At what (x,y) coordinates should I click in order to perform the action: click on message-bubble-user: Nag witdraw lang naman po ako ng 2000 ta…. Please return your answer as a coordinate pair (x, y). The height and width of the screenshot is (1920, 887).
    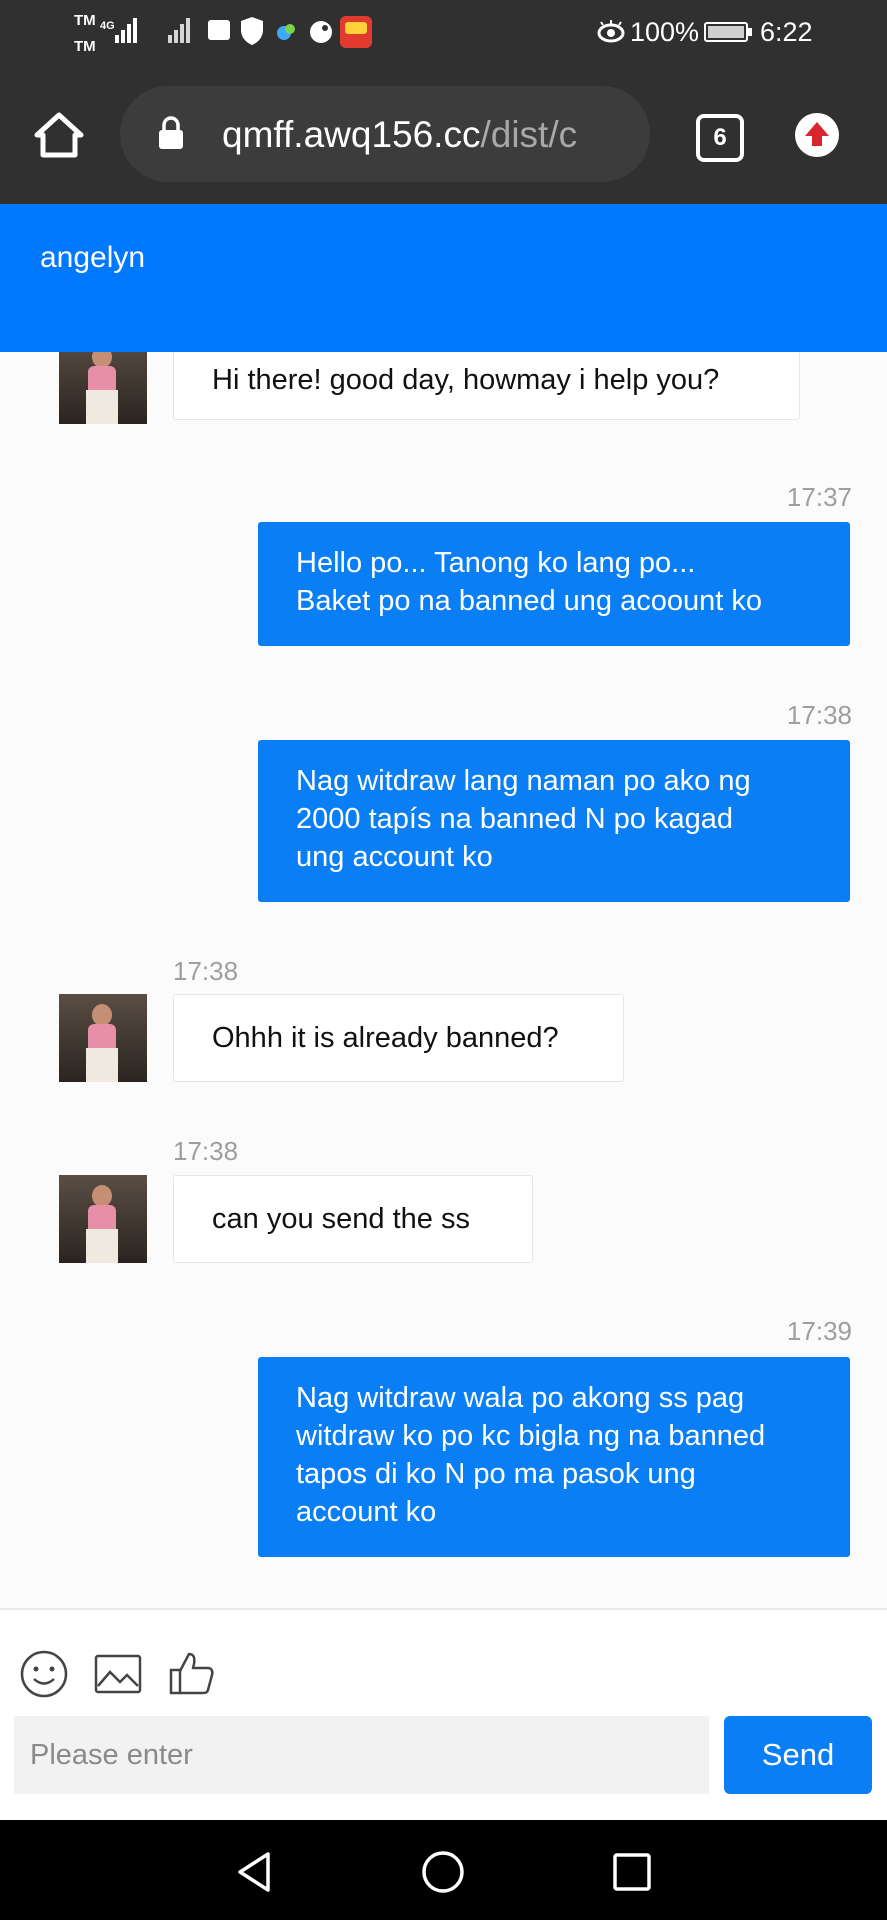
    Looking at the image, I should click on (554, 821).